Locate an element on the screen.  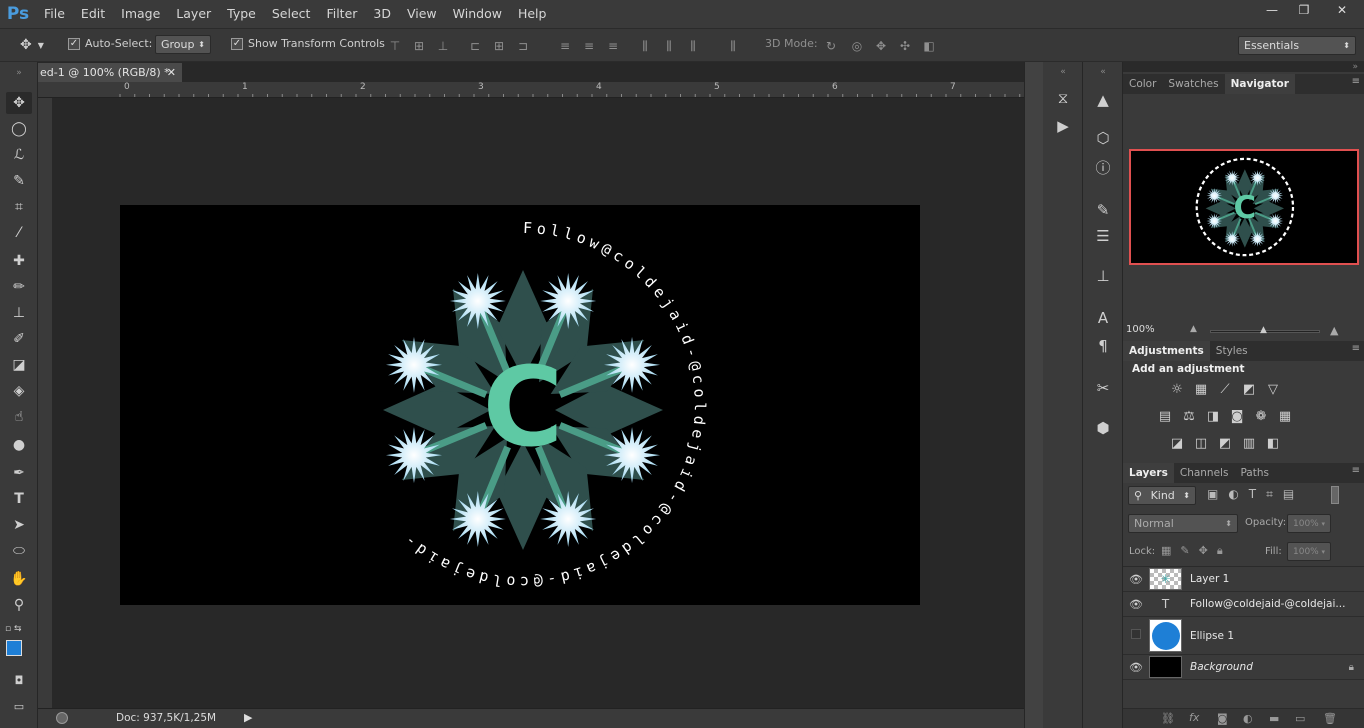
ellipse-shape-tool-icon: ⬭ is located at coordinates (19, 551).